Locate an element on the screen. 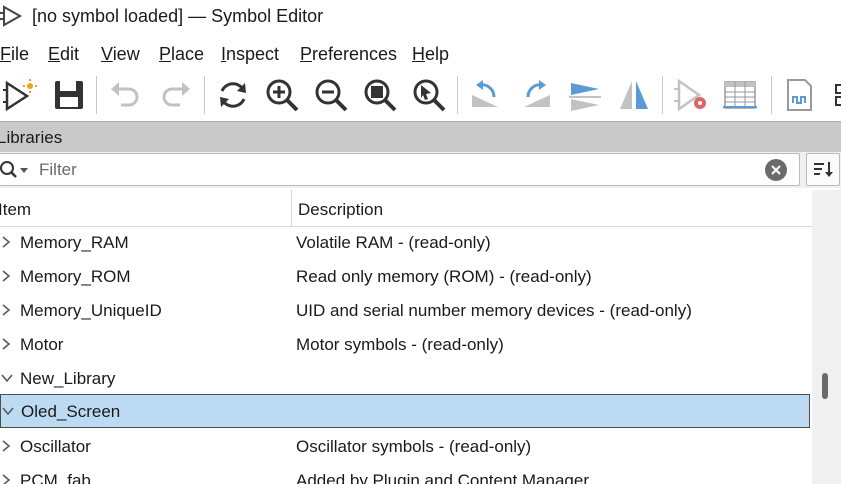  menu-help-mnemonic: H is located at coordinates (418, 54).